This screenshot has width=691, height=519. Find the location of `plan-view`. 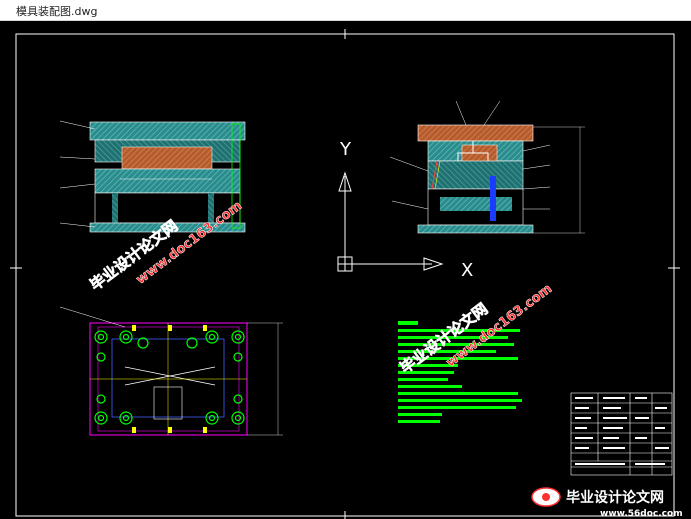

plan-view is located at coordinates (171, 371).